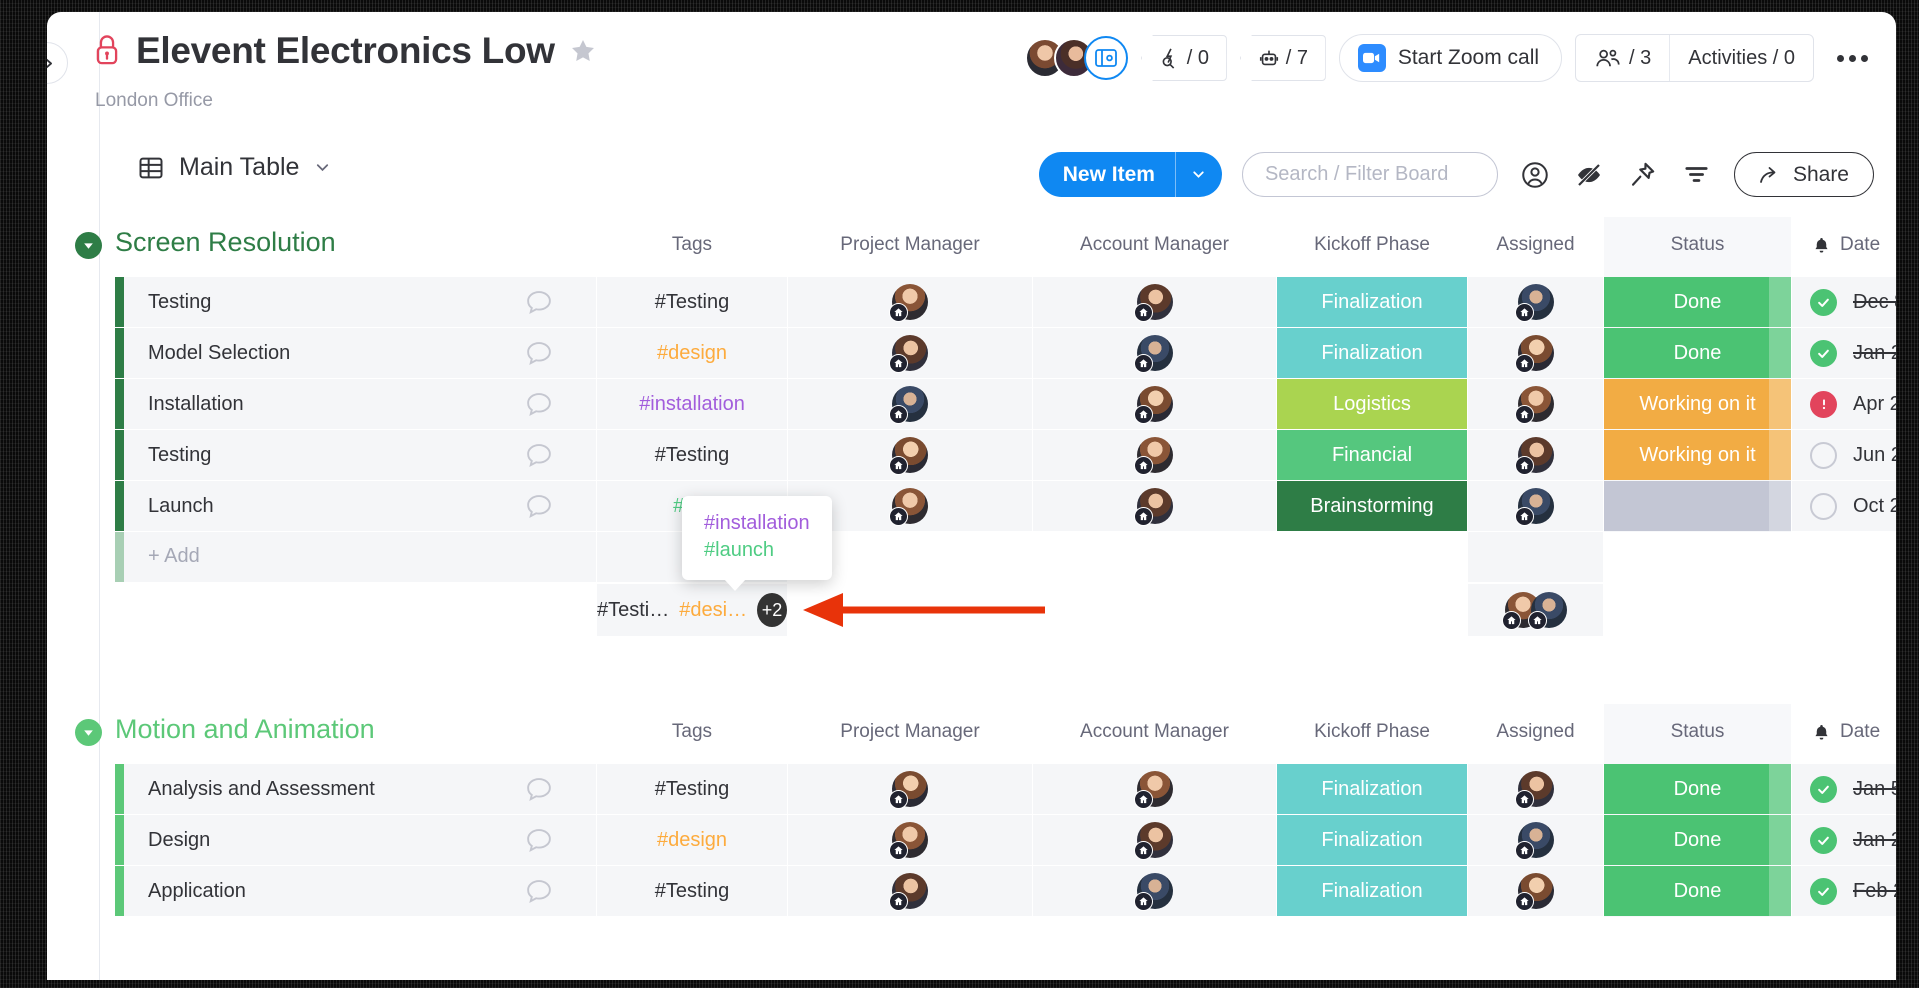 This screenshot has height=988, width=1919. I want to click on board-view-button, so click(1105, 58).